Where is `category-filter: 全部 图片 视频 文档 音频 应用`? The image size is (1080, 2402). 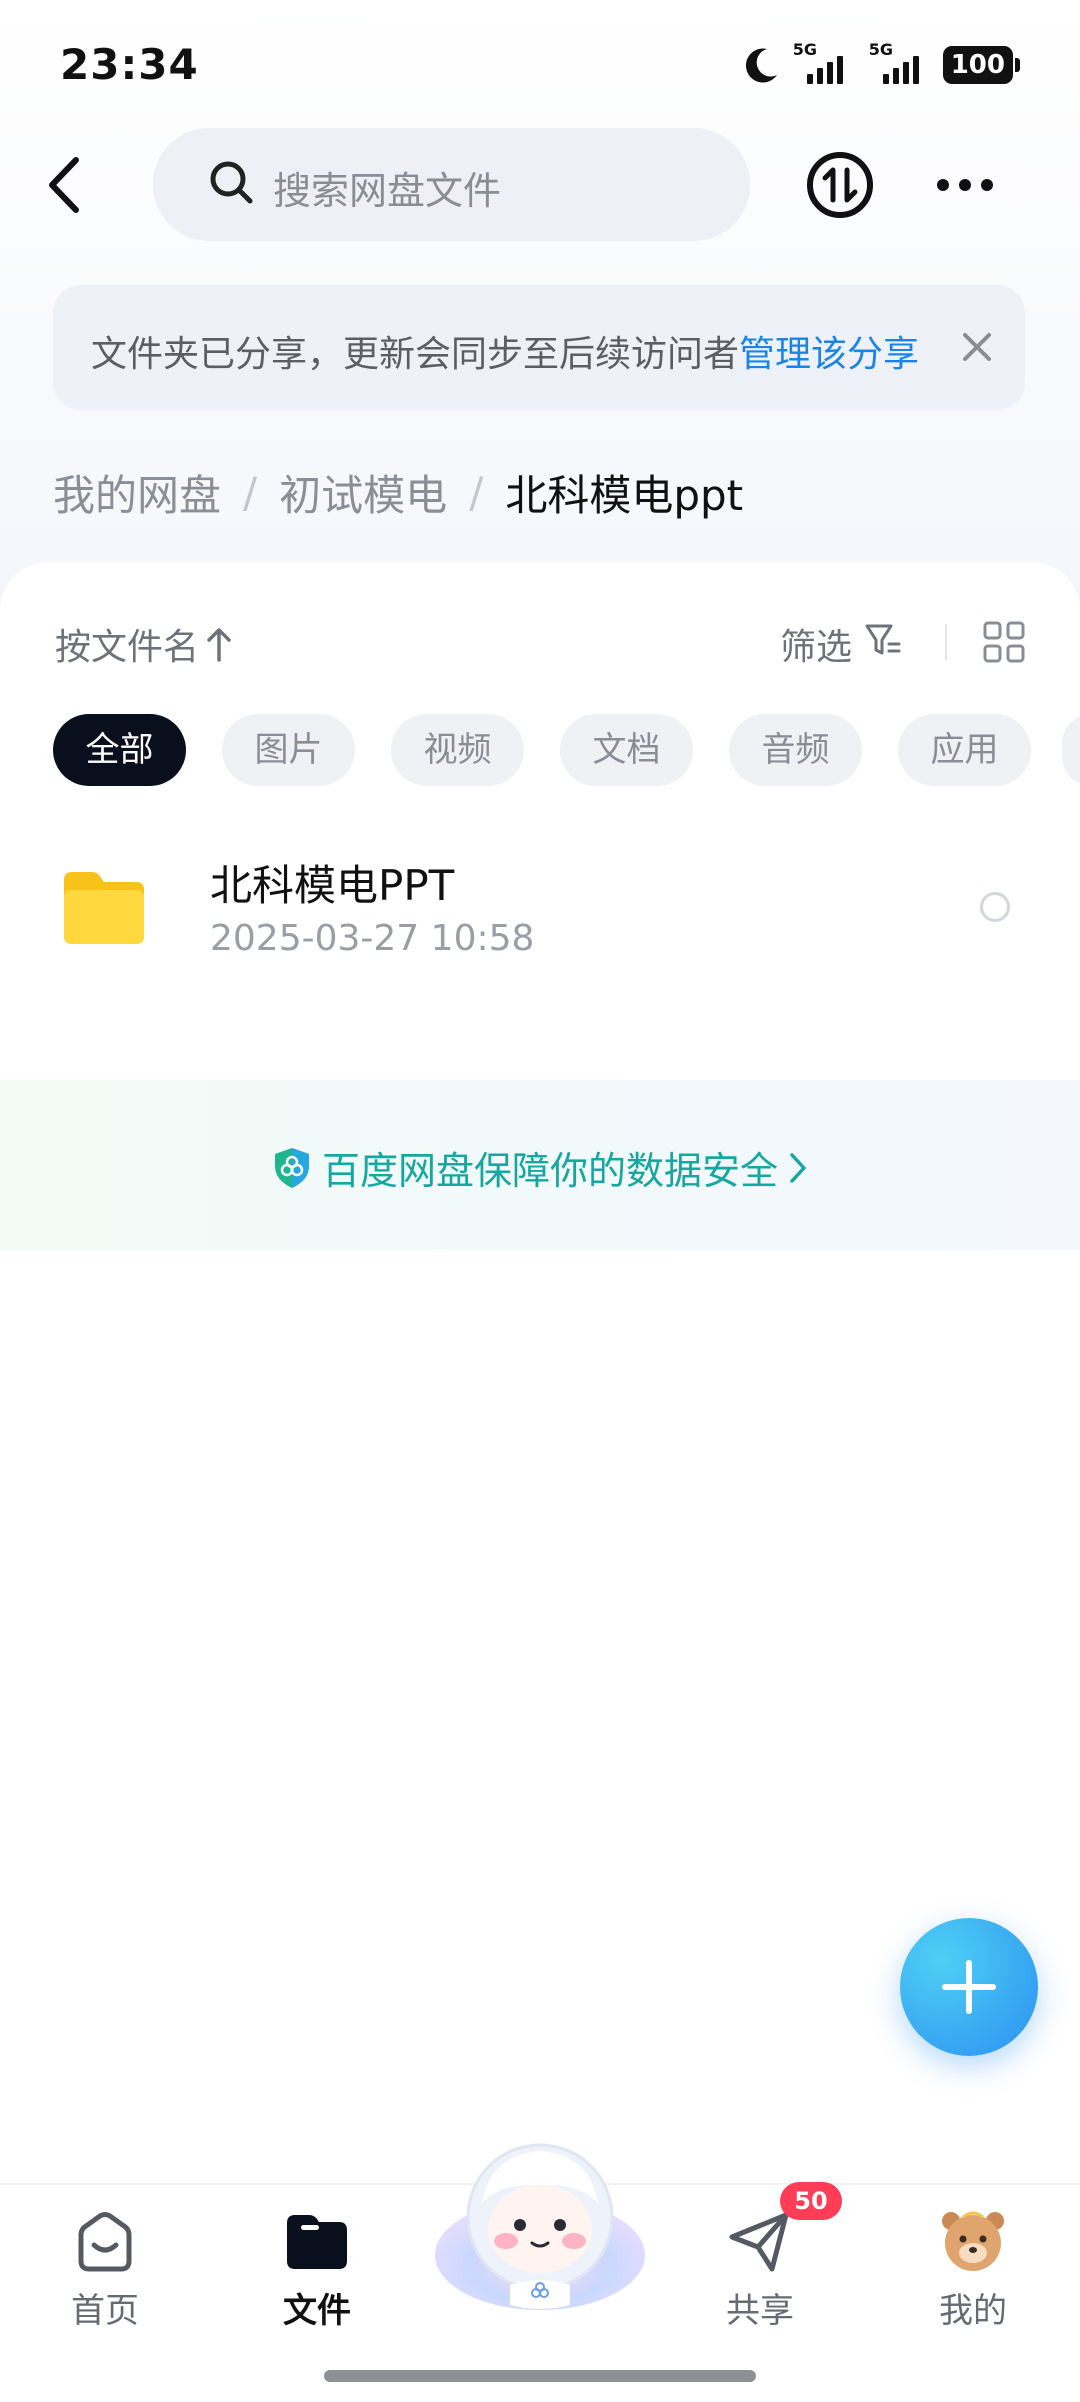 category-filter: 全部 图片 视频 文档 音频 应用 is located at coordinates (542, 750).